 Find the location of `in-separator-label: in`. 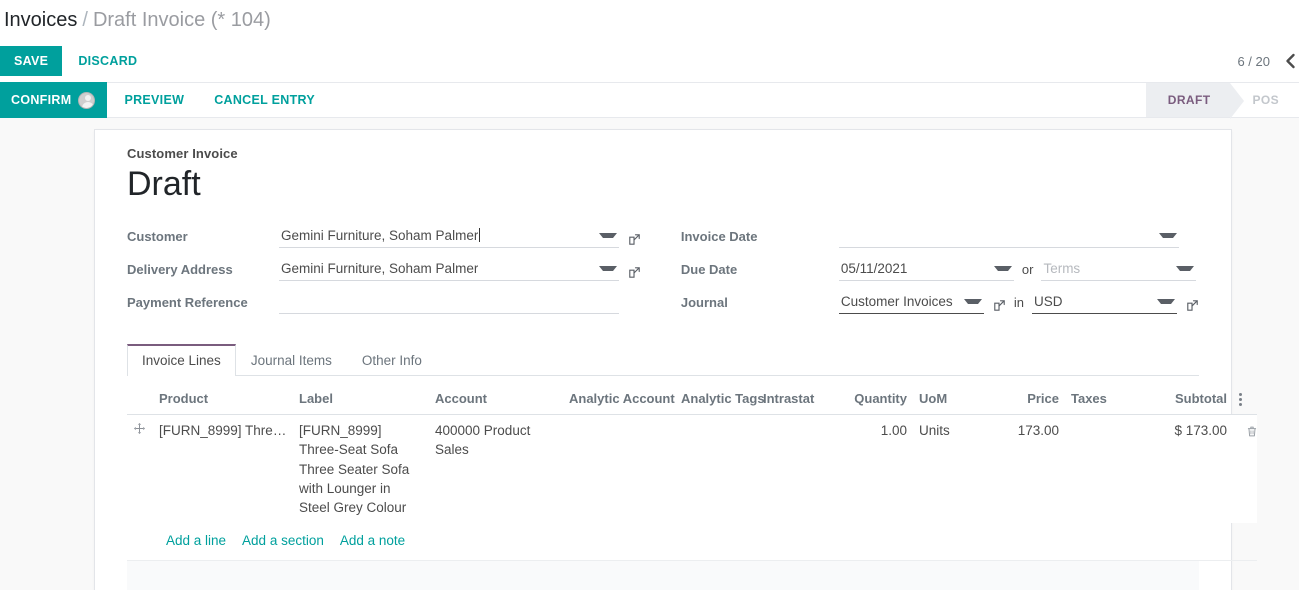

in-separator-label: in is located at coordinates (1018, 303).